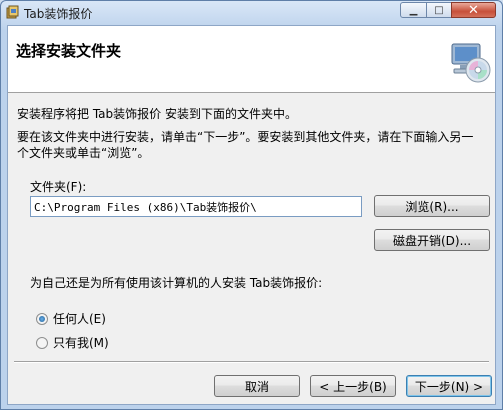 The width and height of the screenshot is (503, 410). Describe the element at coordinates (69, 51) in the screenshot. I see `page-title: 选择安装文件夹` at that location.